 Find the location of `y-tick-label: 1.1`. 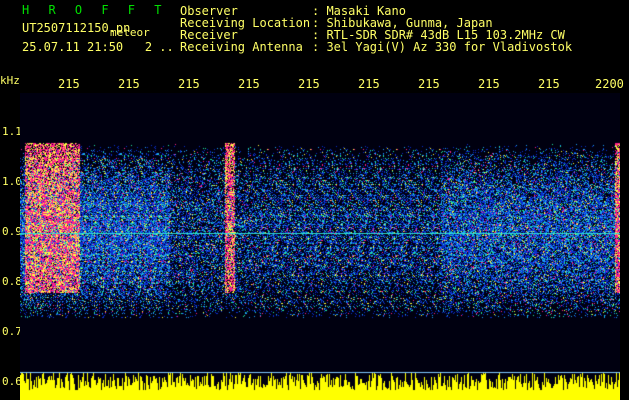

y-tick-label: 1.1 is located at coordinates (12, 131).